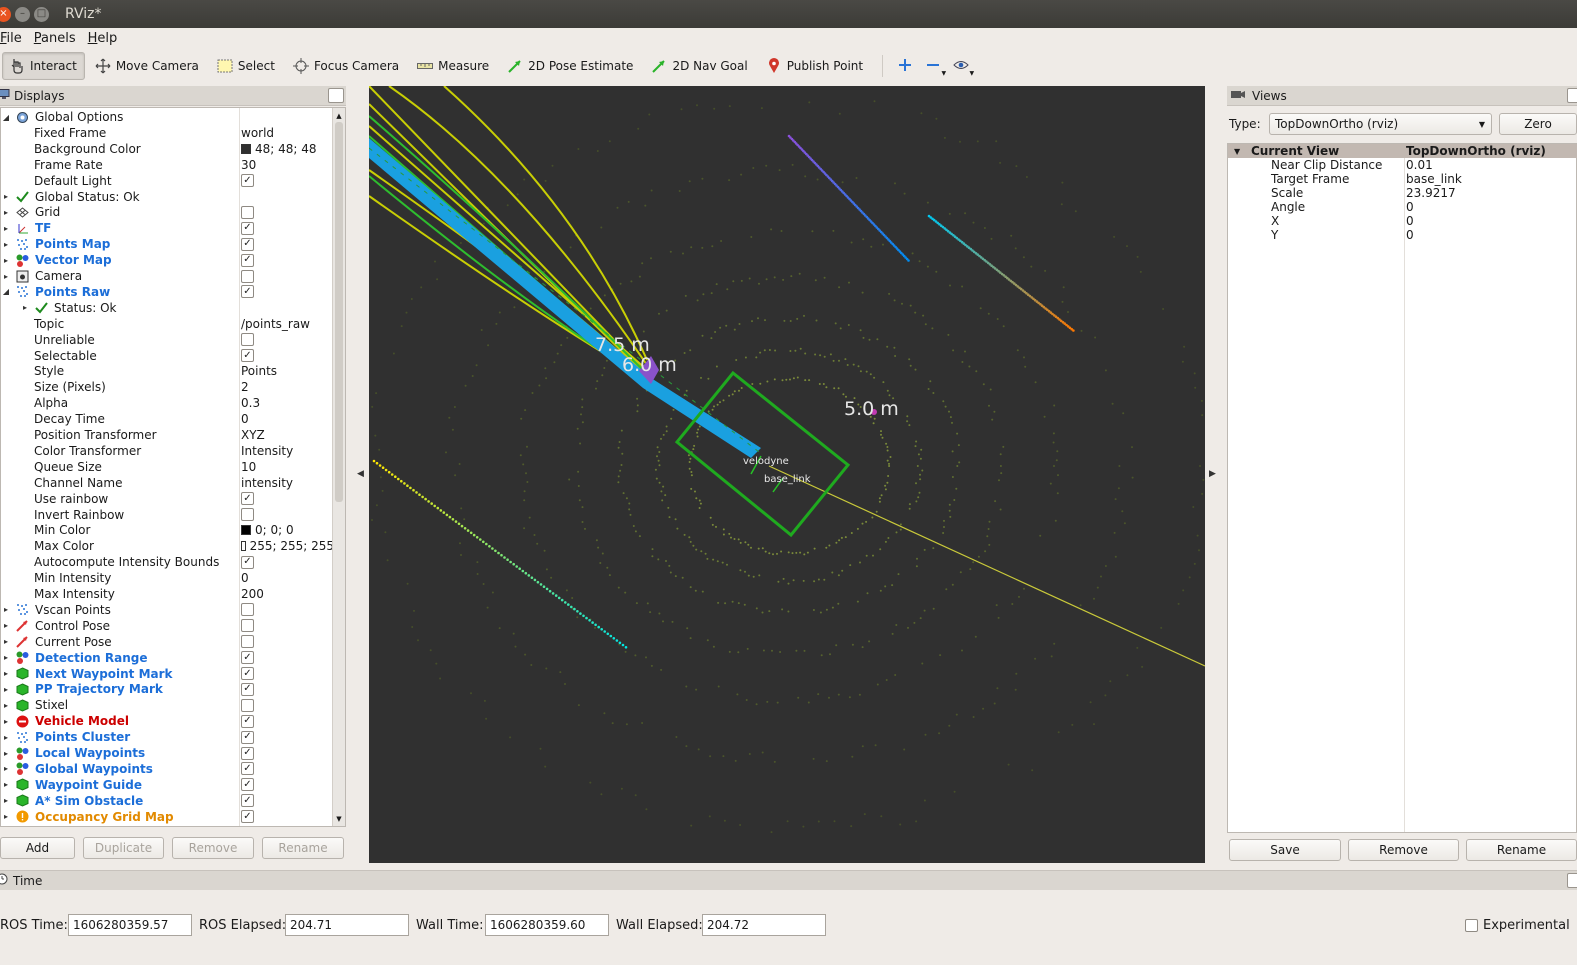 This screenshot has width=1577, height=965. Describe the element at coordinates (905, 66) in the screenshot. I see `add-tool-button` at that location.